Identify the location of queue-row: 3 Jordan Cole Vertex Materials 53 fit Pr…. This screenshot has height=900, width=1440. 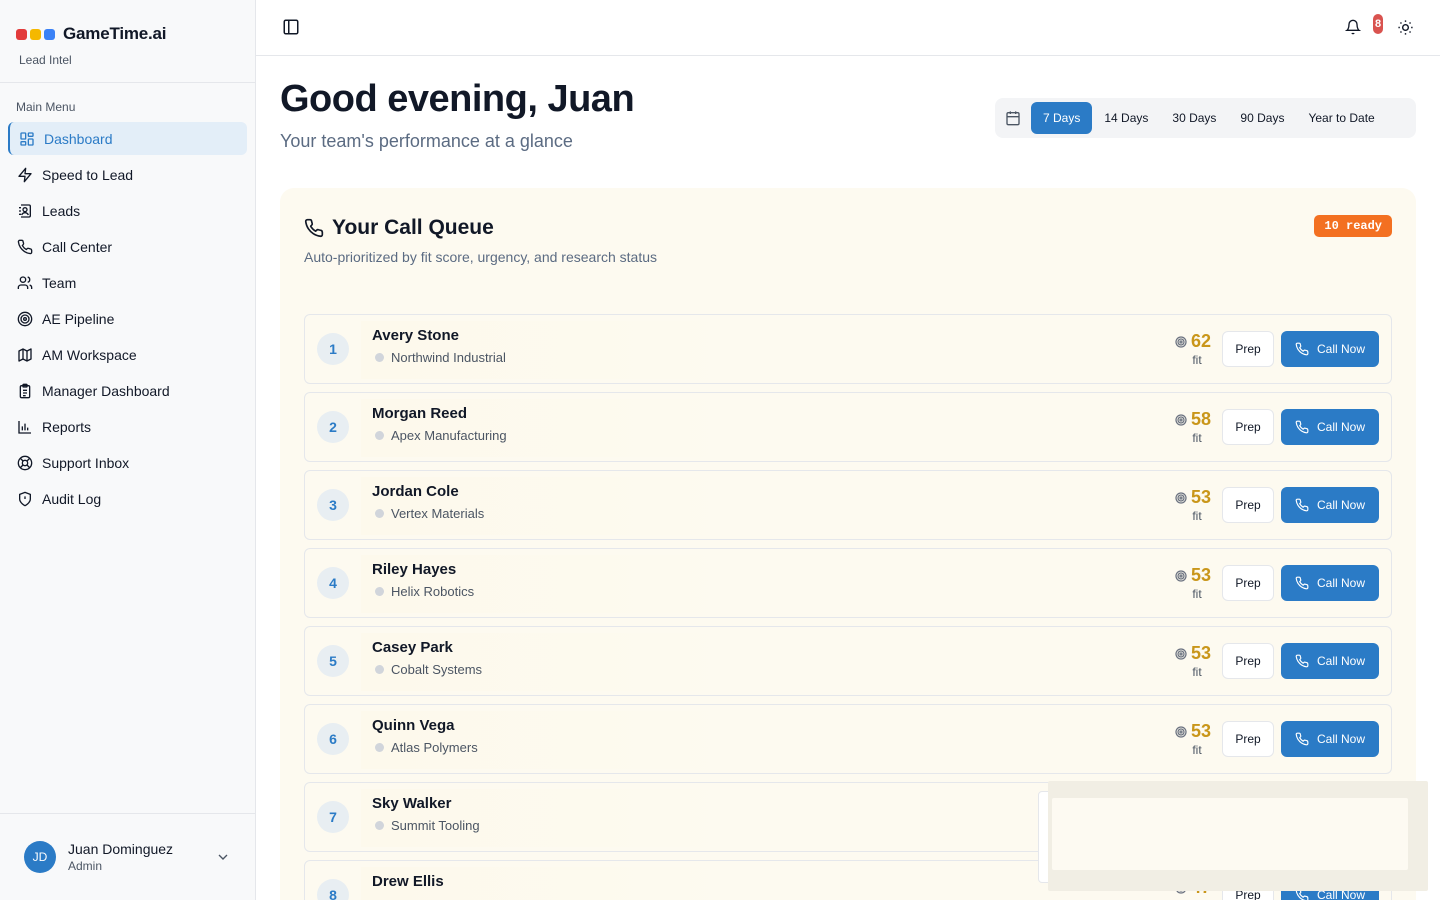
(848, 505).